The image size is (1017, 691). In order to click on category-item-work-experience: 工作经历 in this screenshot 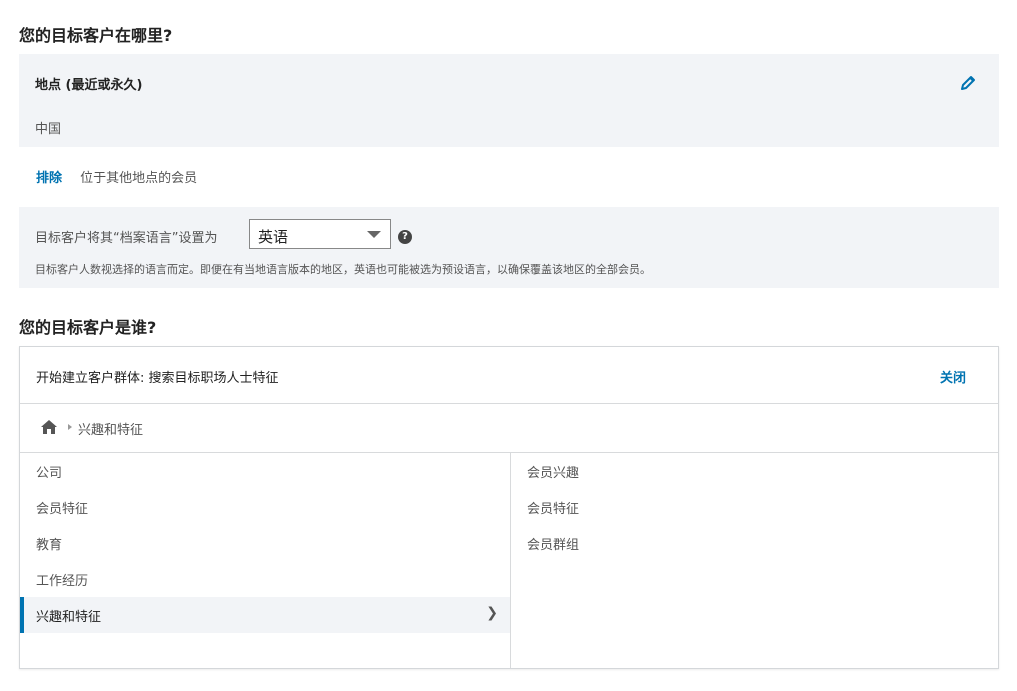, I will do `click(265, 579)`.